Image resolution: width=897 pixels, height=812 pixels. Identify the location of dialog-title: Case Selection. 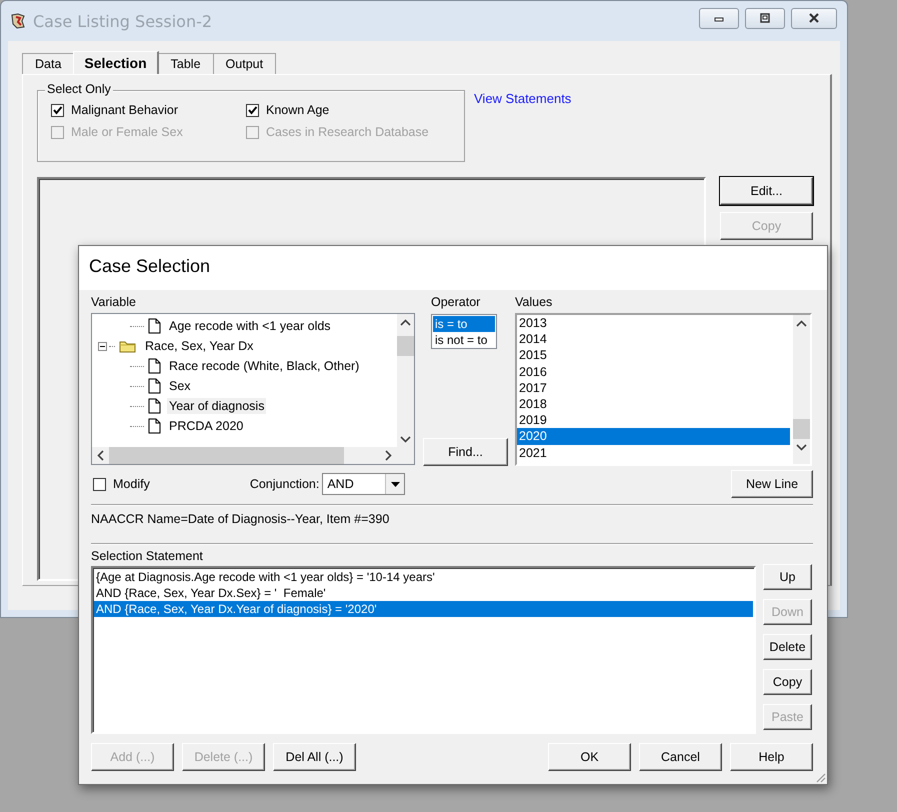
(453, 268).